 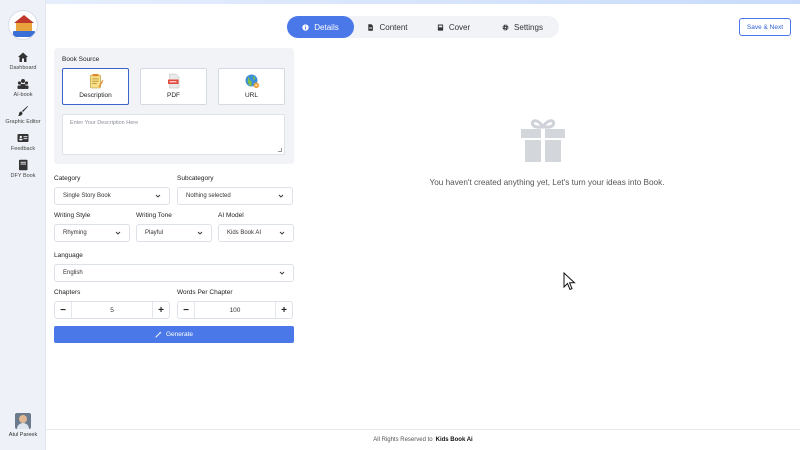 I want to click on globe-link-icon, so click(x=252, y=81).